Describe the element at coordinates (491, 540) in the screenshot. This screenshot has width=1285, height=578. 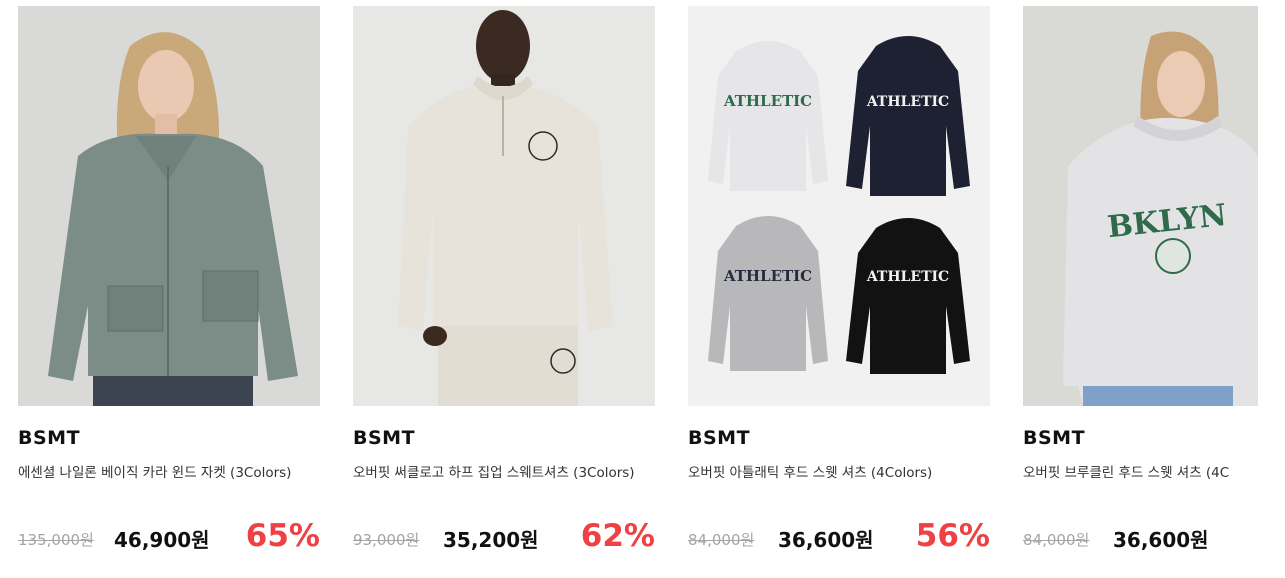
I see `sale-price: 35,200원` at that location.